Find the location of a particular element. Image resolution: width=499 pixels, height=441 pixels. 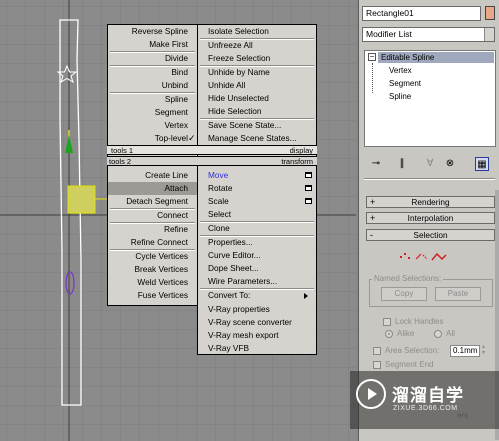

watermark-url: ZIXUE.3D66.COM is located at coordinates (425, 408).